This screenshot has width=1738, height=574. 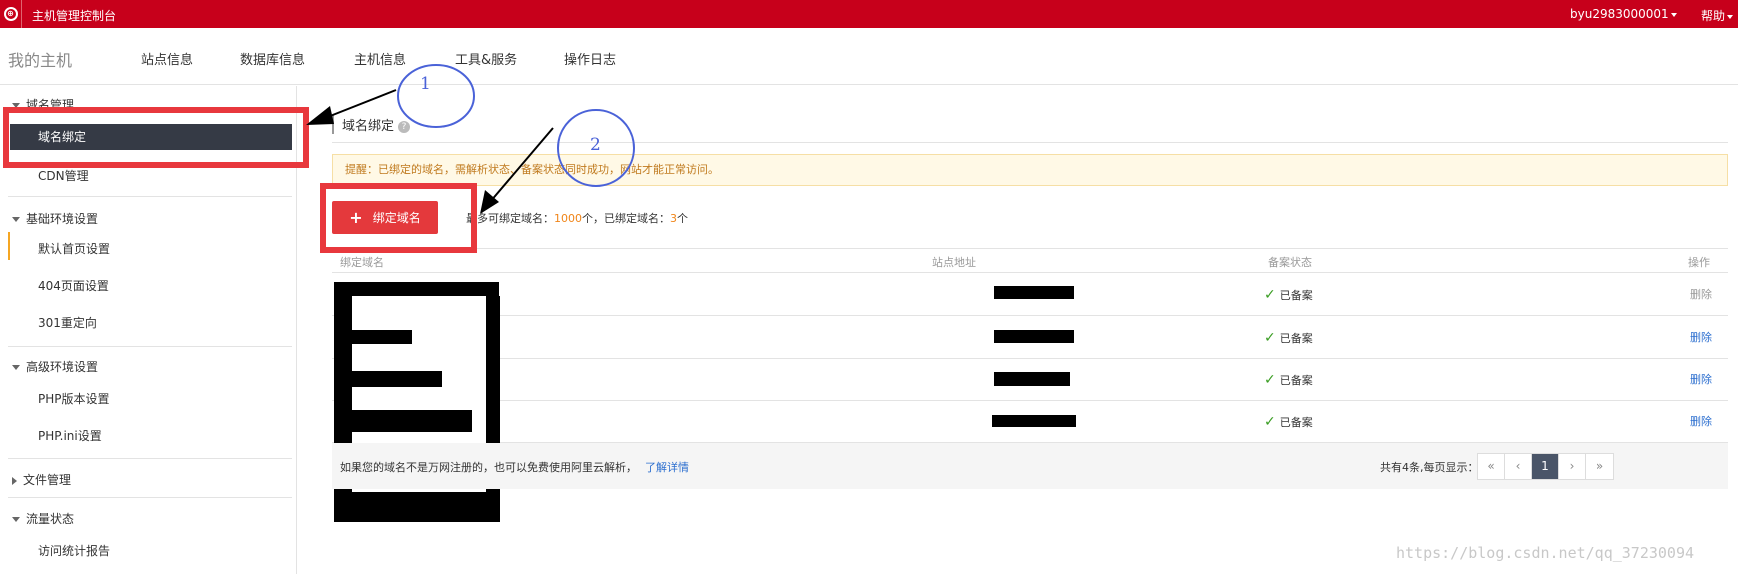 What do you see at coordinates (14, 480) in the screenshot?
I see `caret-right-icon` at bounding box center [14, 480].